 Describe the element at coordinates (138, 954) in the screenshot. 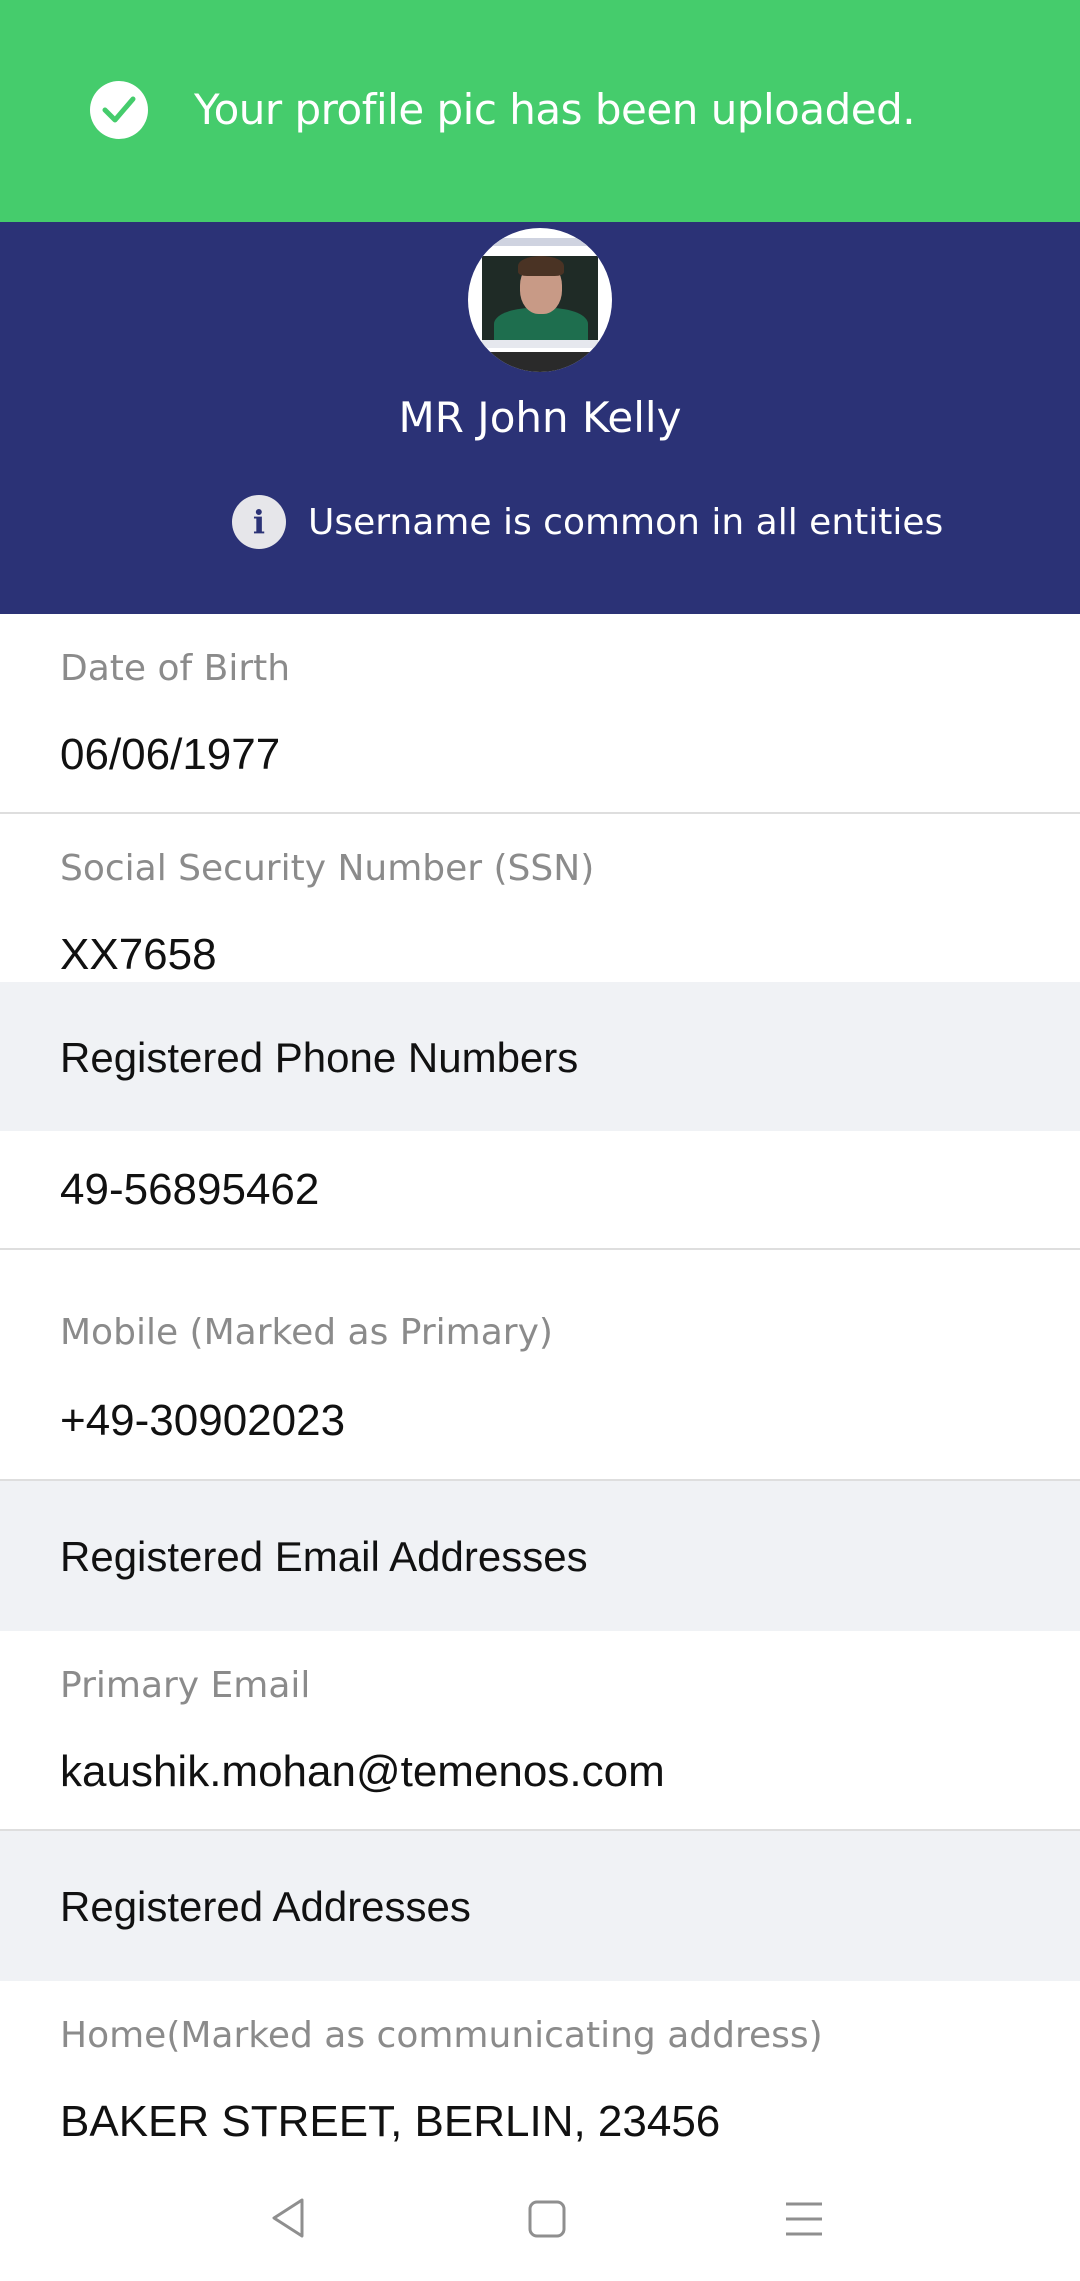

I see `ssn-value: XX7658` at that location.